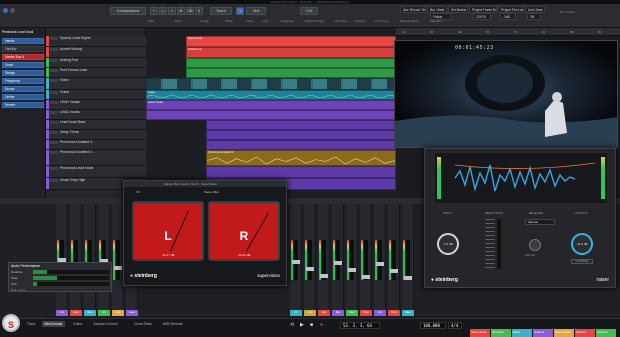 This screenshot has height=337, width=620. I want to click on channel-group-label: Vocals All, so click(606, 333).